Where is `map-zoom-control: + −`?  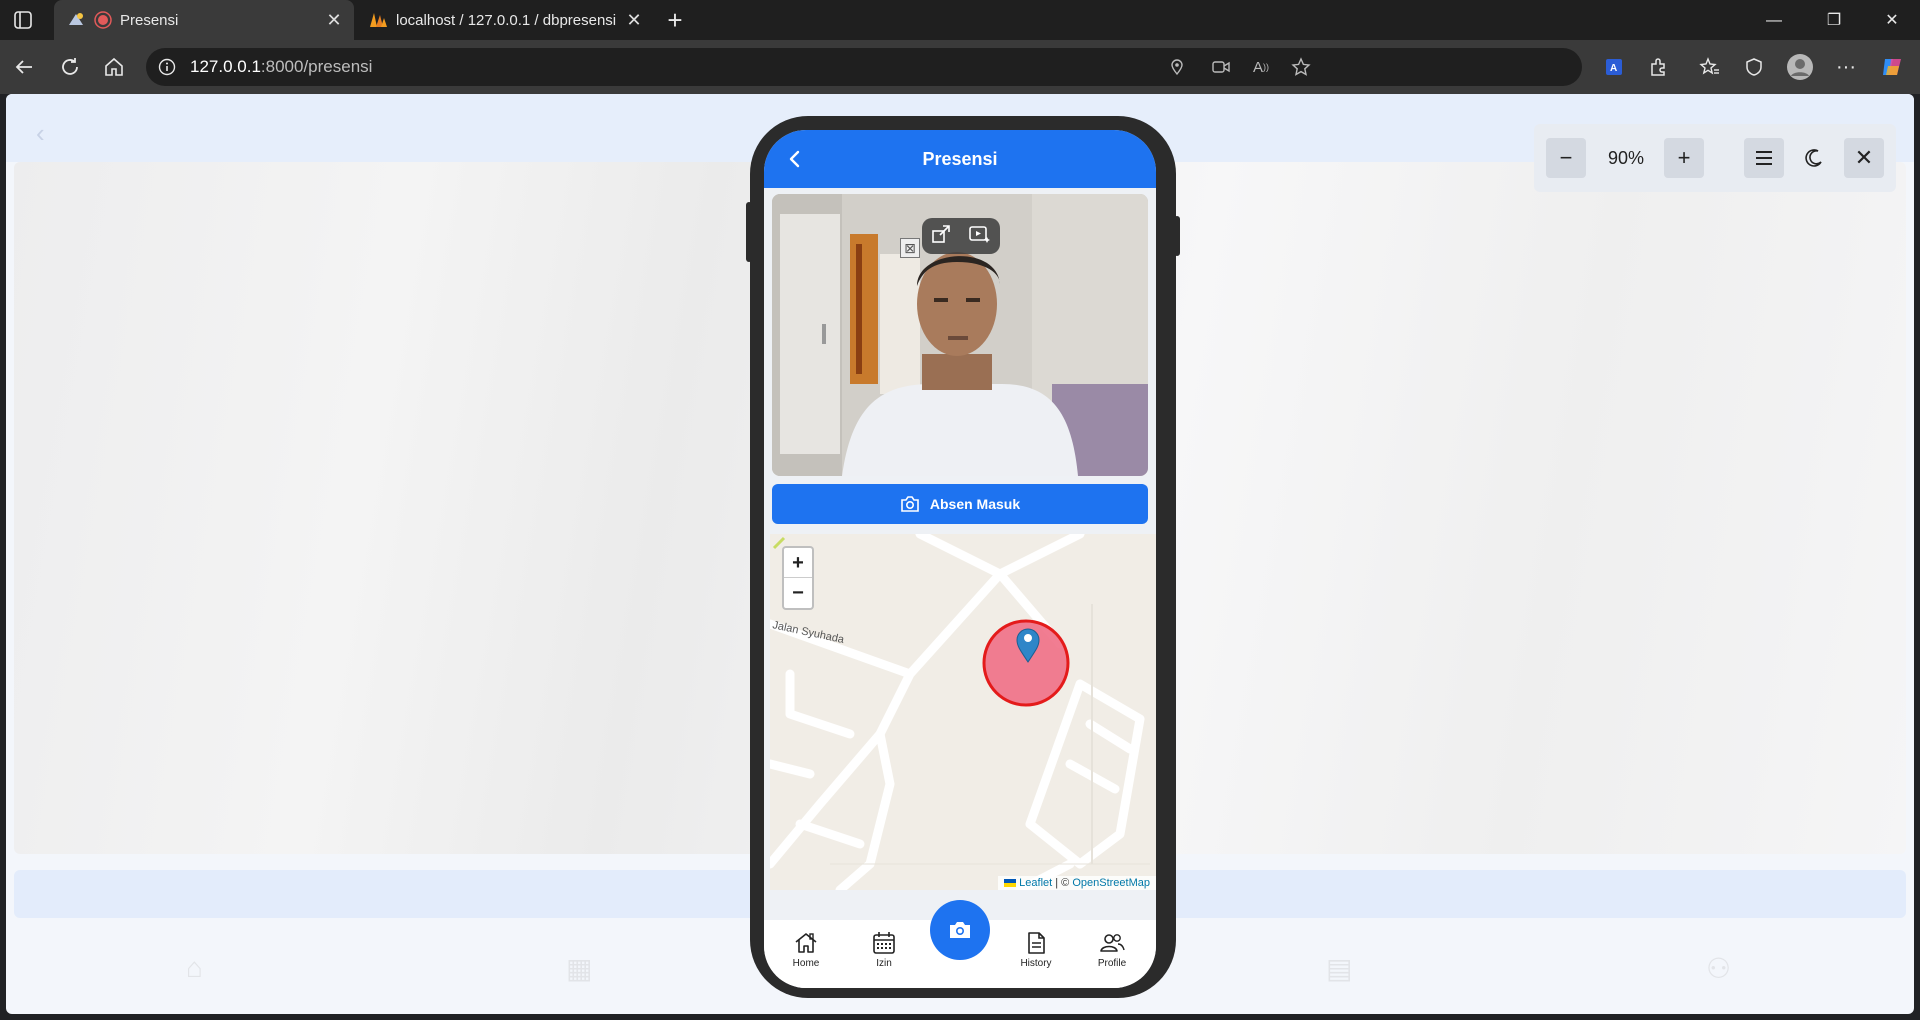 map-zoom-control: + − is located at coordinates (798, 578).